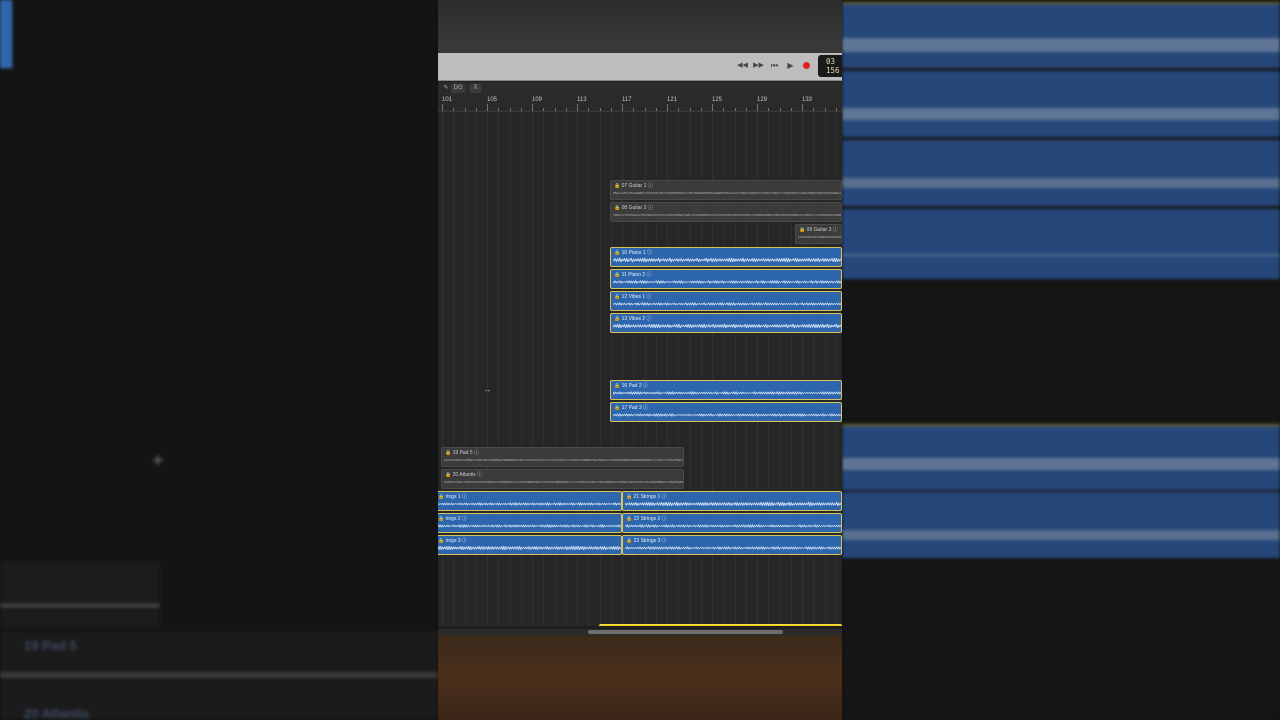 The image size is (1280, 720). Describe the element at coordinates (818, 234) in the screenshot. I see `audio-region: 🔒 09 Guitar 3 ⓘ` at that location.